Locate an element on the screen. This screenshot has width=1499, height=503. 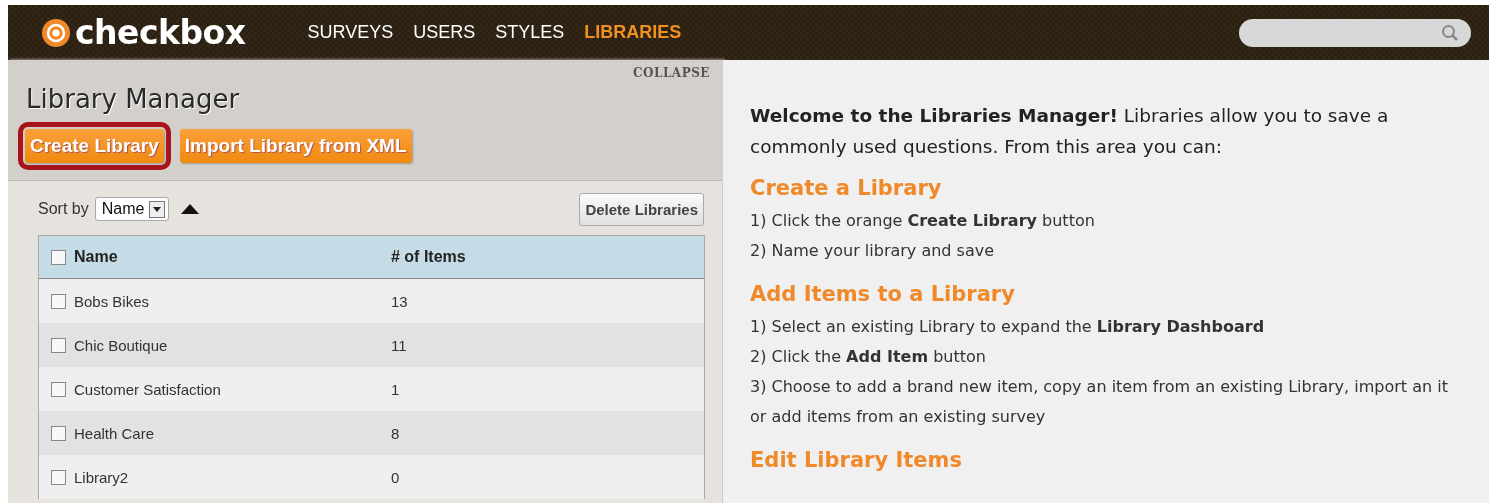
item-count: 11 is located at coordinates (399, 345).